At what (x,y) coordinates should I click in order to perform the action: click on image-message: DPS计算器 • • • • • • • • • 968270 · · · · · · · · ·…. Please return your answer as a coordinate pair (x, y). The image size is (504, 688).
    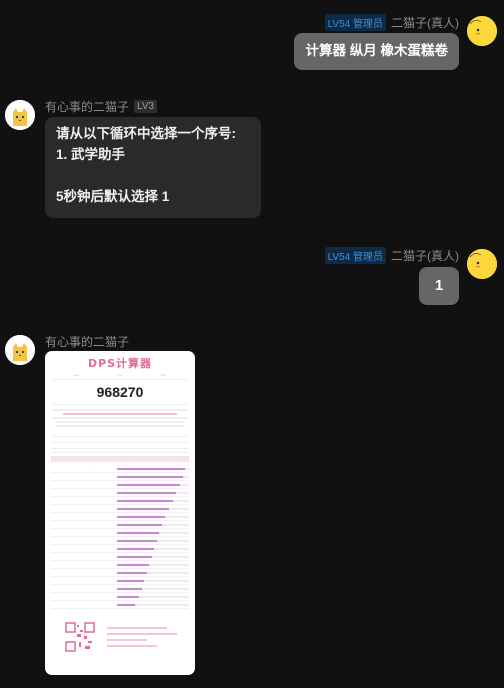
    Looking at the image, I should click on (120, 513).